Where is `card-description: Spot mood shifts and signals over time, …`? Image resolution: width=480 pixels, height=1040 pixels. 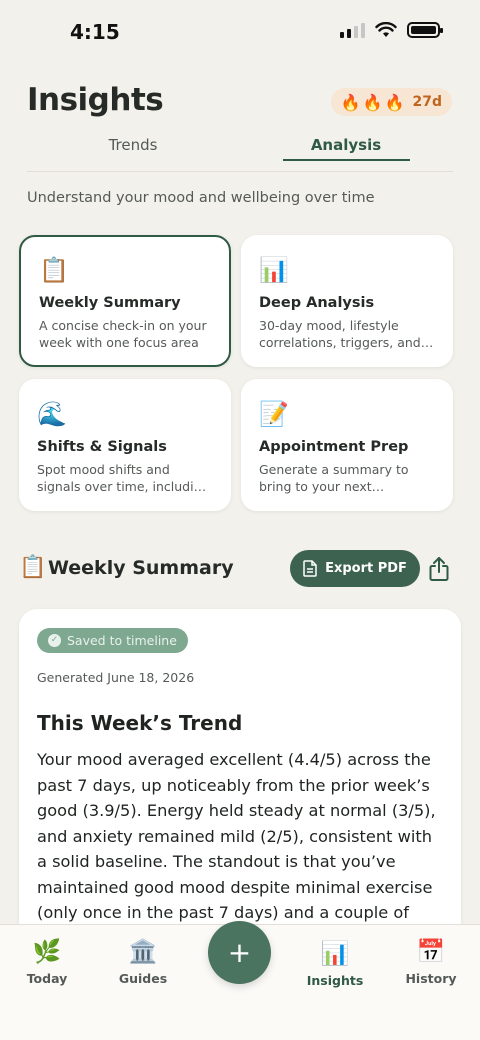 card-description: Spot mood shifts and signals over time, … is located at coordinates (123, 478).